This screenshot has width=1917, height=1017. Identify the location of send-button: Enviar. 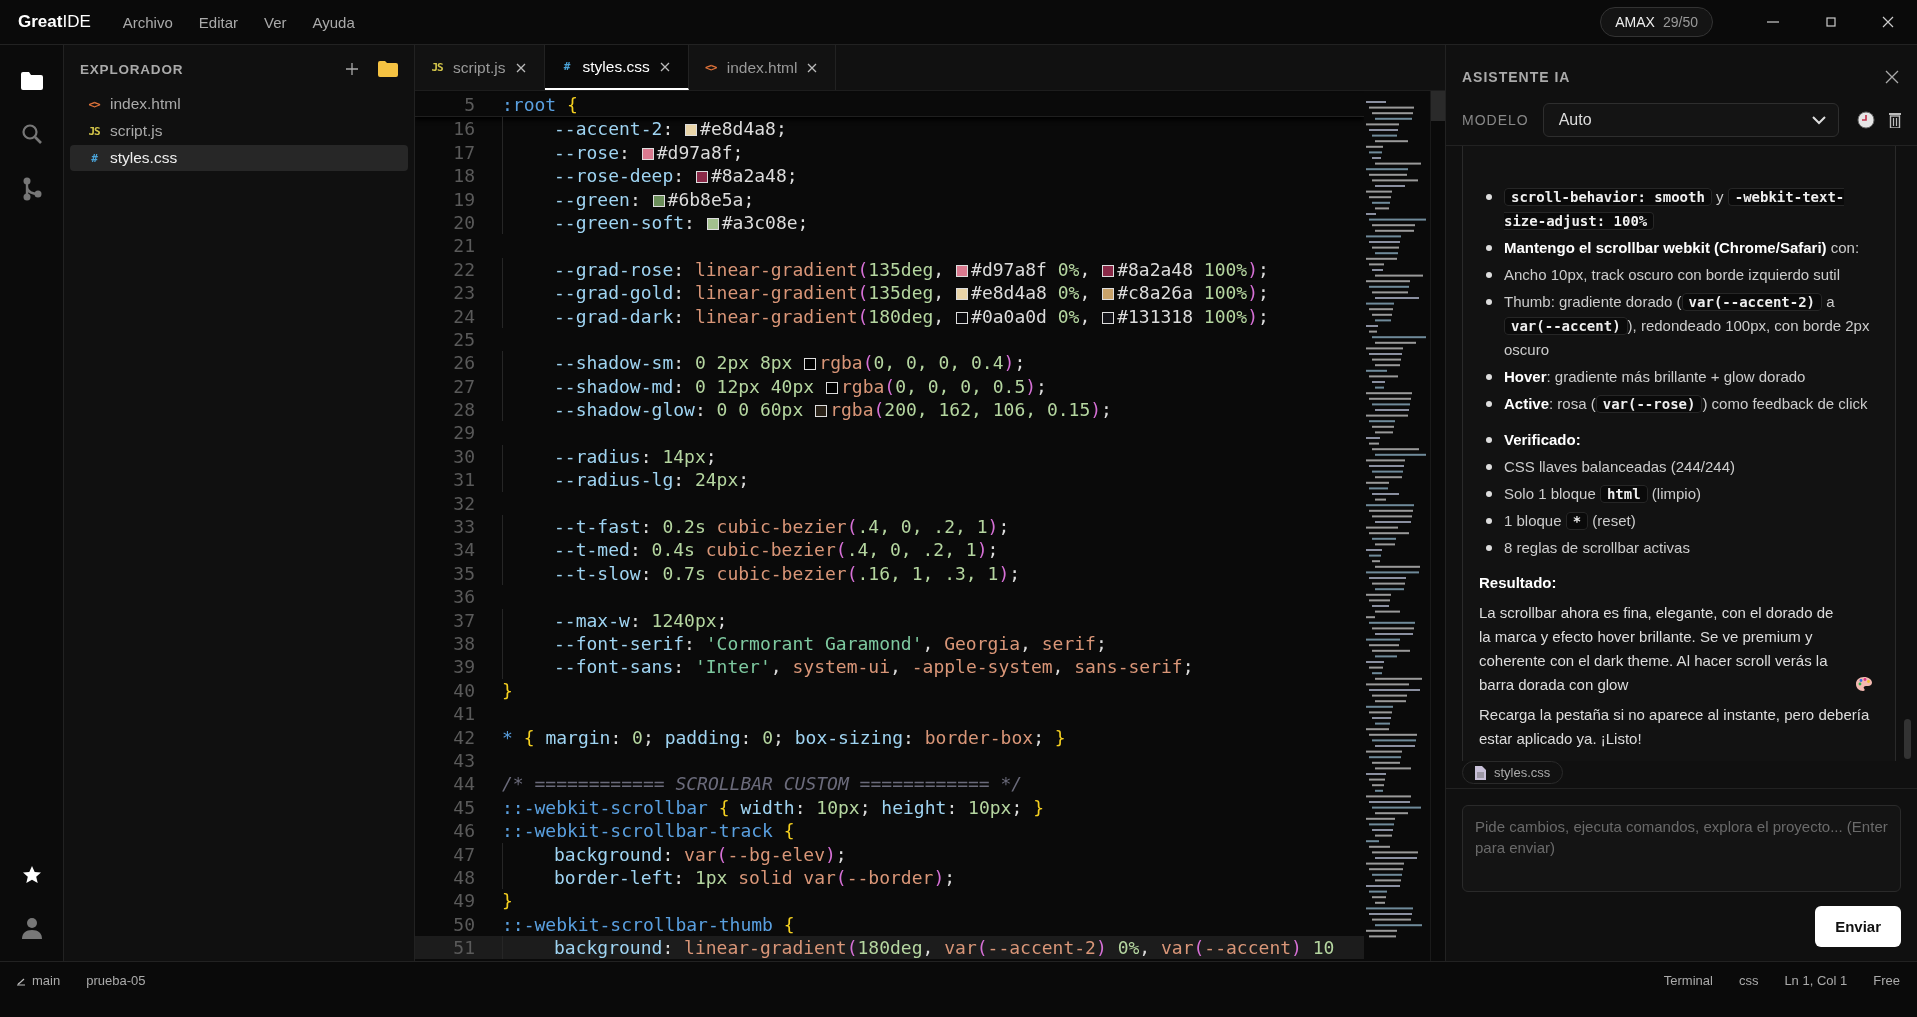
(1858, 926).